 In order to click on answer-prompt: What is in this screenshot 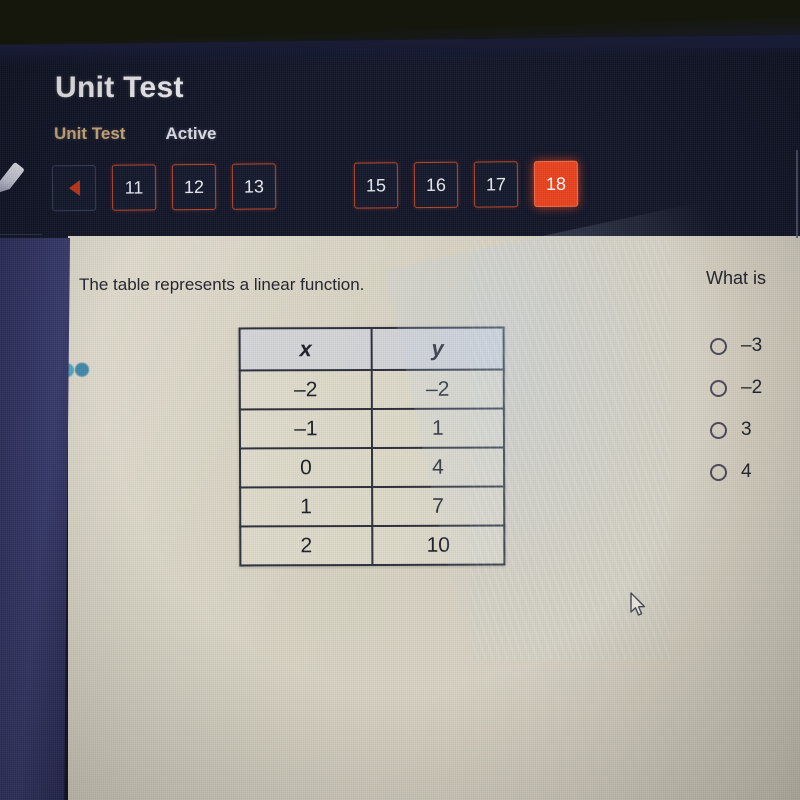, I will do `click(736, 278)`.